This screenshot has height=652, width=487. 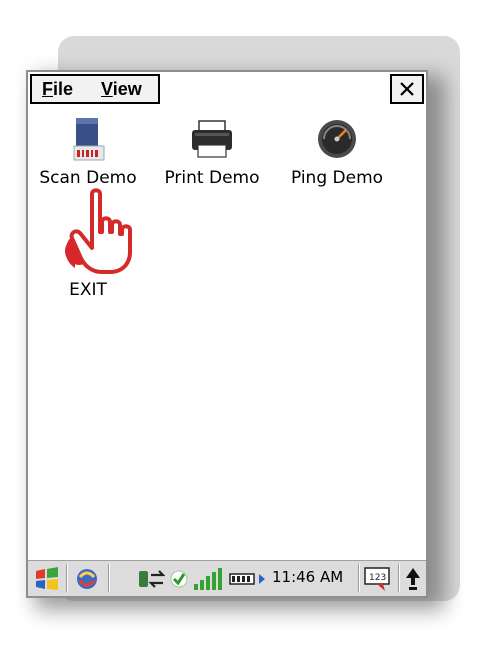 I want to click on desktop-icon-label: Print Demo, so click(x=212, y=178).